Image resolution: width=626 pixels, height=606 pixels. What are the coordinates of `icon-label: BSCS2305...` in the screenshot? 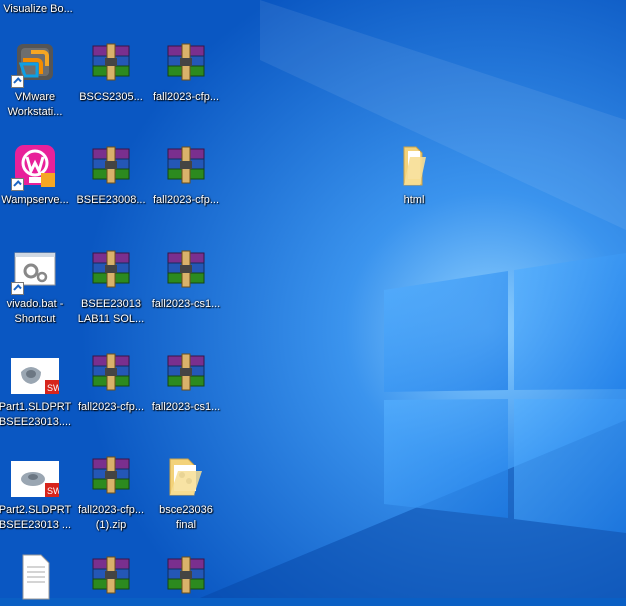 It's located at (111, 97).